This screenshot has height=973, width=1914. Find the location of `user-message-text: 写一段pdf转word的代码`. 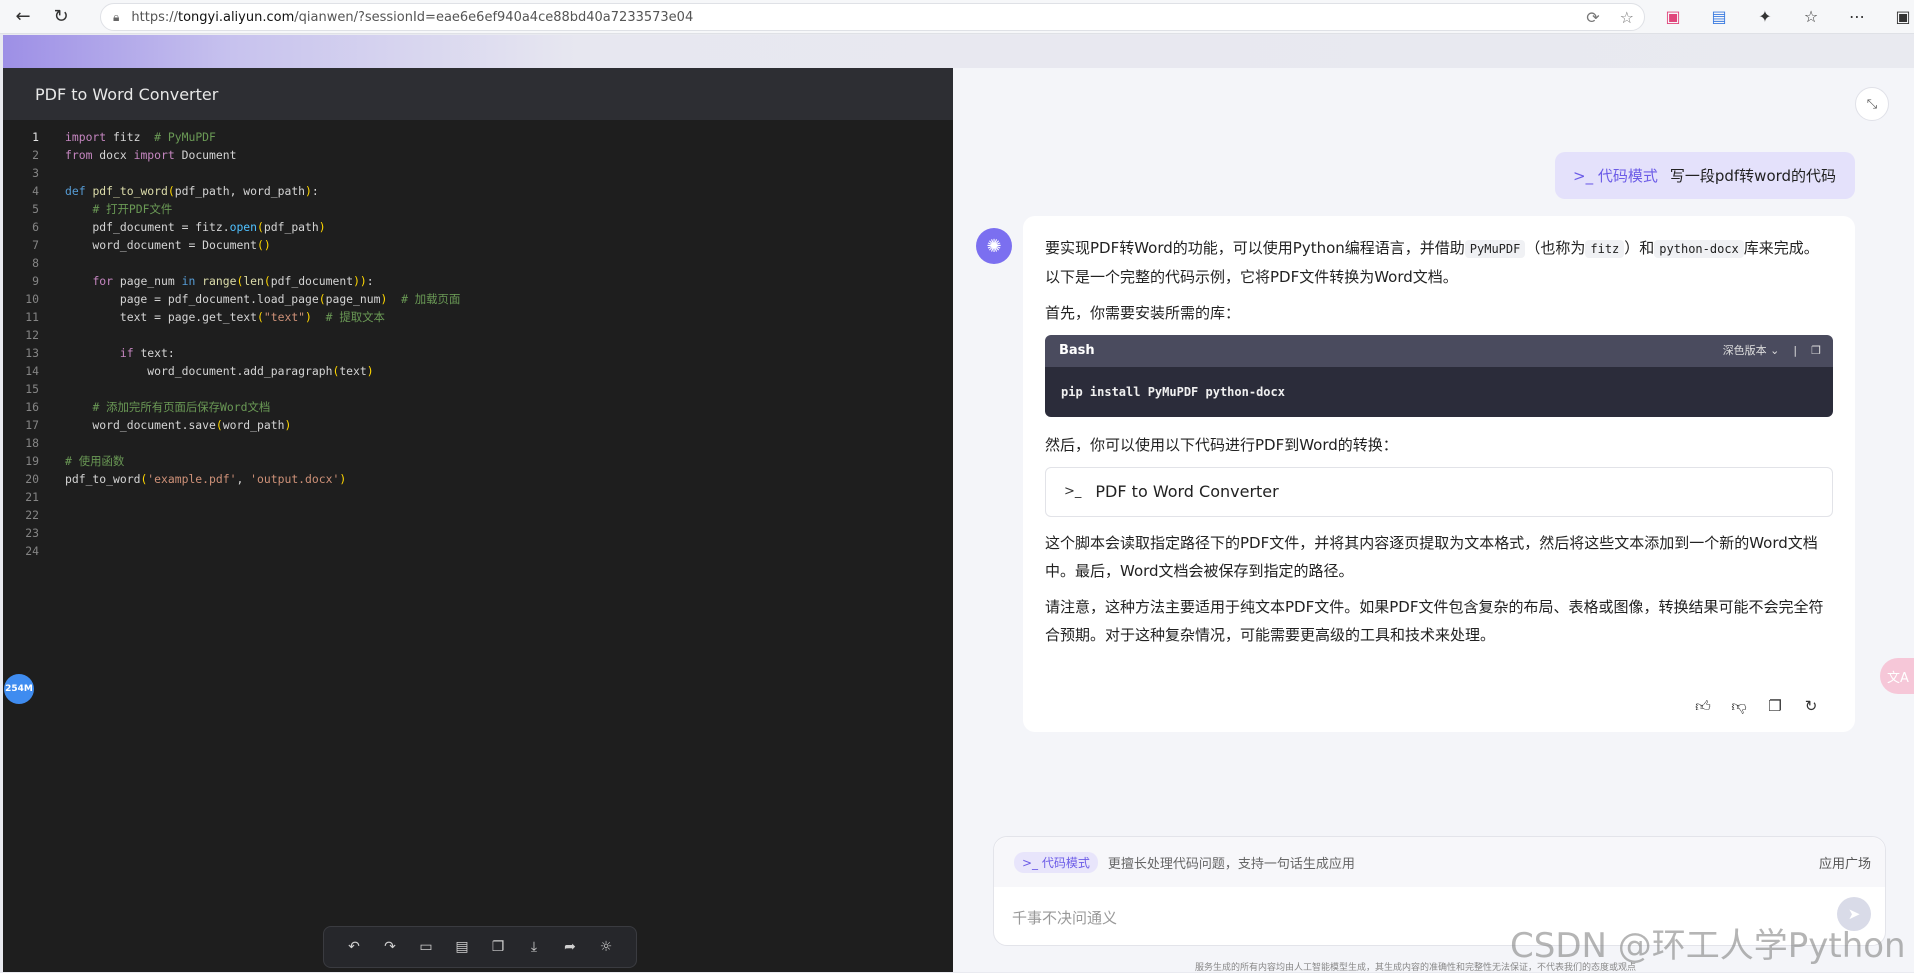

user-message-text: 写一段pdf转word的代码 is located at coordinates (1753, 176).